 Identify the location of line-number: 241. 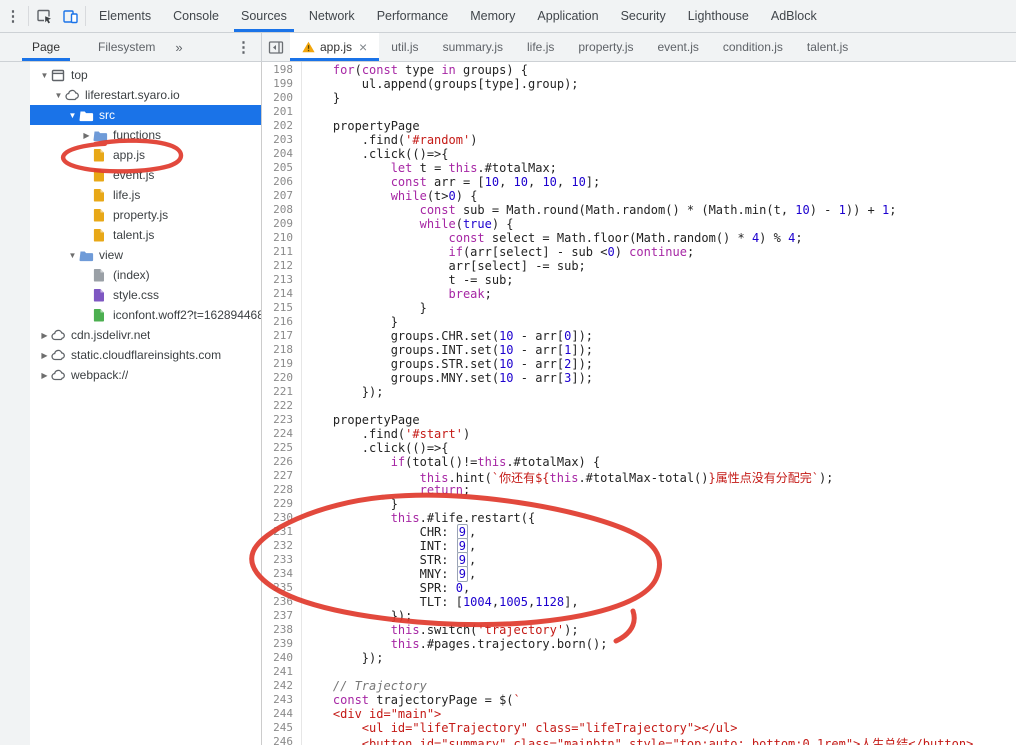
(281, 672).